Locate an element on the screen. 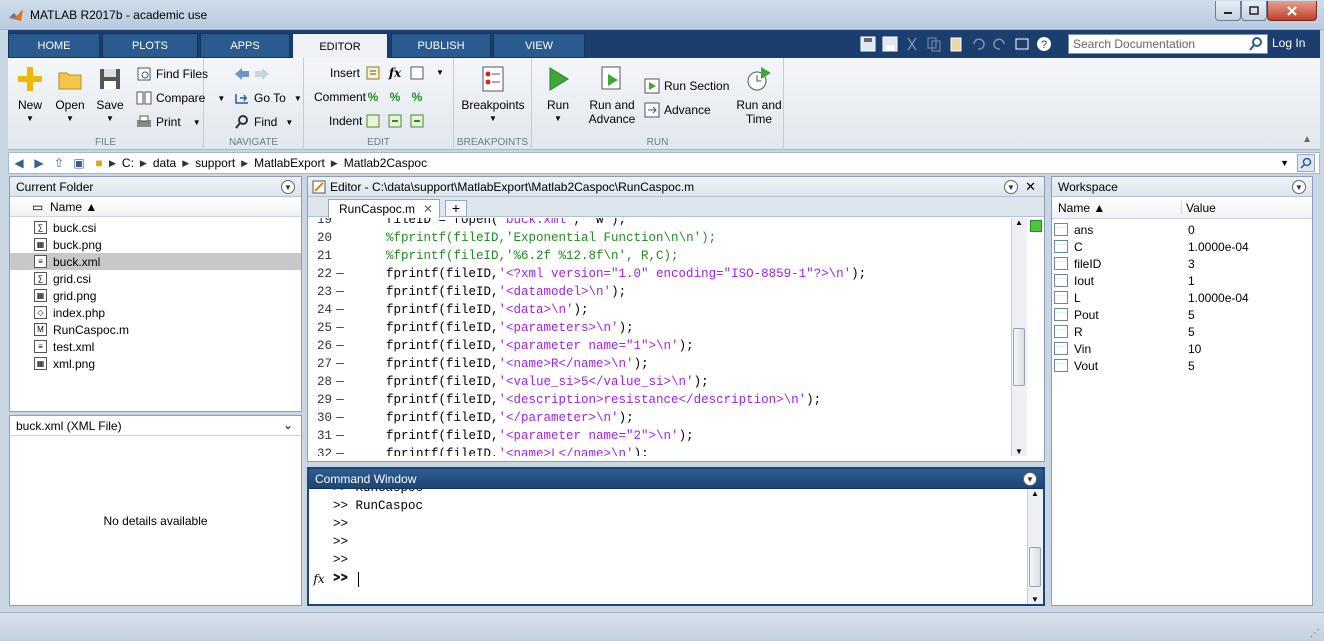 This screenshot has height=641, width=1324. code-line: 30— fprintf(fileID,'</parameter>\n'); is located at coordinates (668, 418).